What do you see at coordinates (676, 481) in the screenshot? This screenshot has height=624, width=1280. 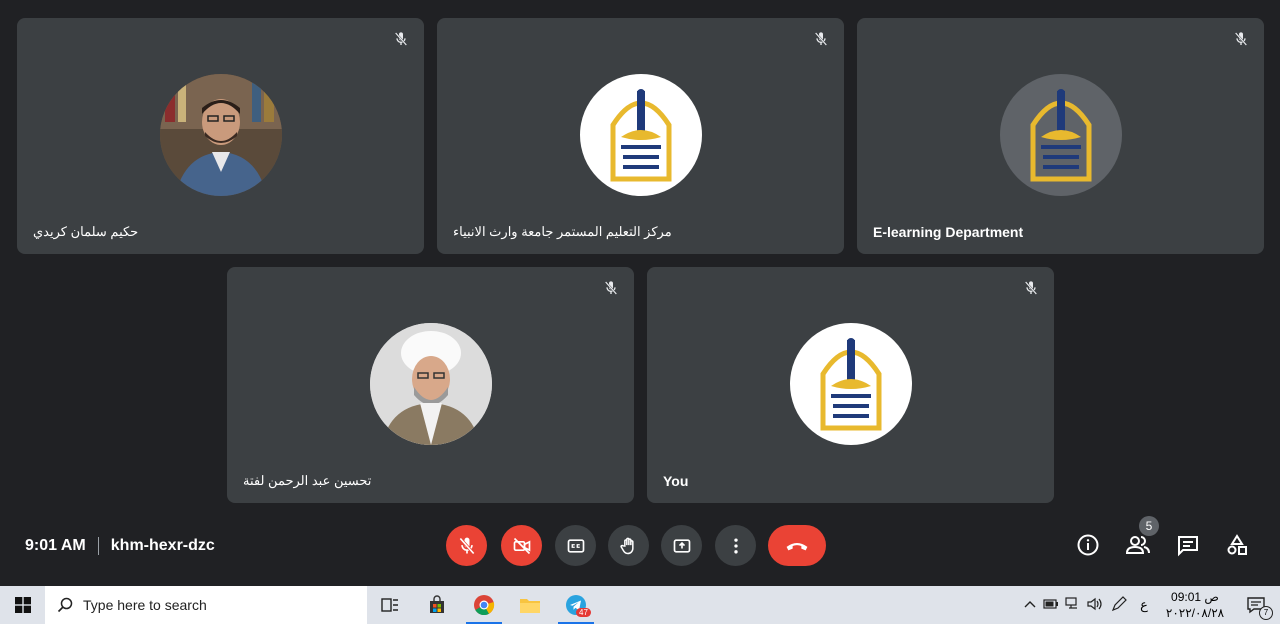 I see `participant-name: You` at bounding box center [676, 481].